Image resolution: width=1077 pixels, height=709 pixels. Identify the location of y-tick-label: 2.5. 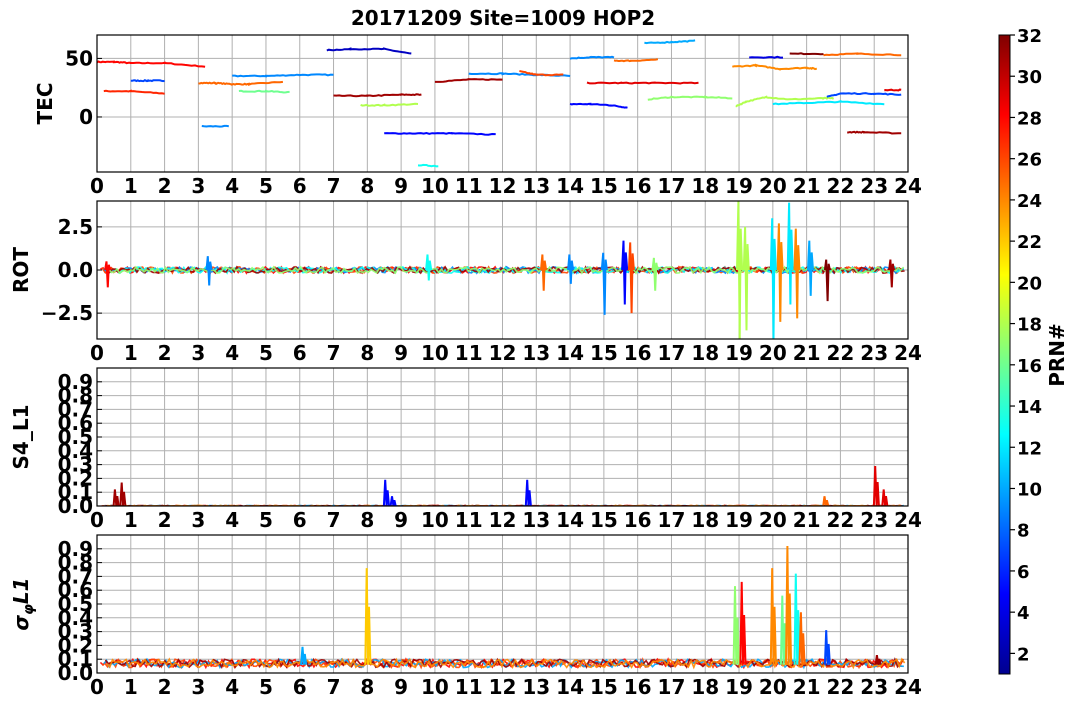
(75, 227).